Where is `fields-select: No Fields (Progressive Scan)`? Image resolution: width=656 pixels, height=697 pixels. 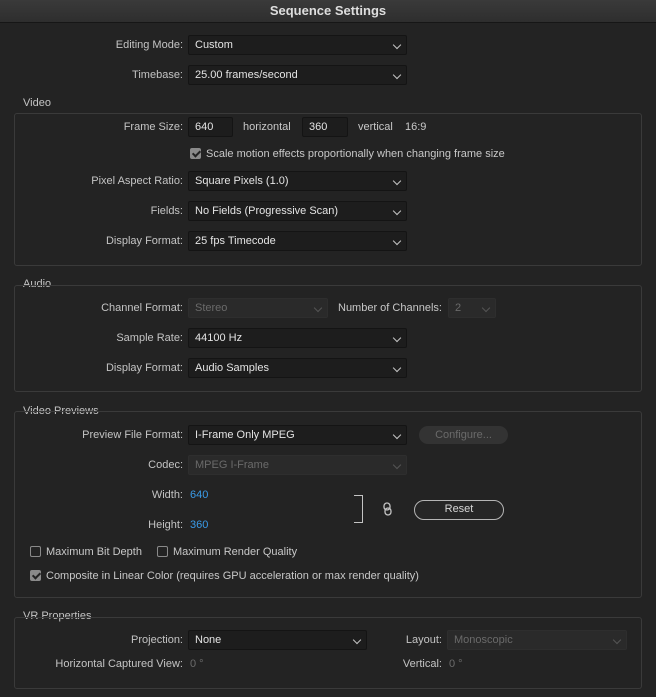 fields-select: No Fields (Progressive Scan) is located at coordinates (297, 211).